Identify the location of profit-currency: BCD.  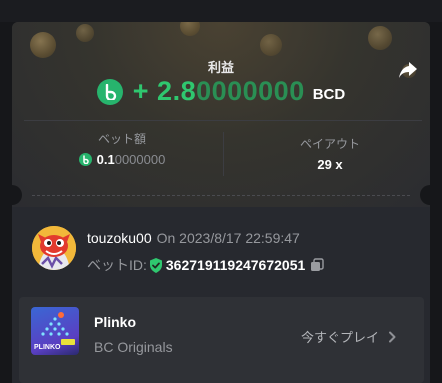
(329, 94).